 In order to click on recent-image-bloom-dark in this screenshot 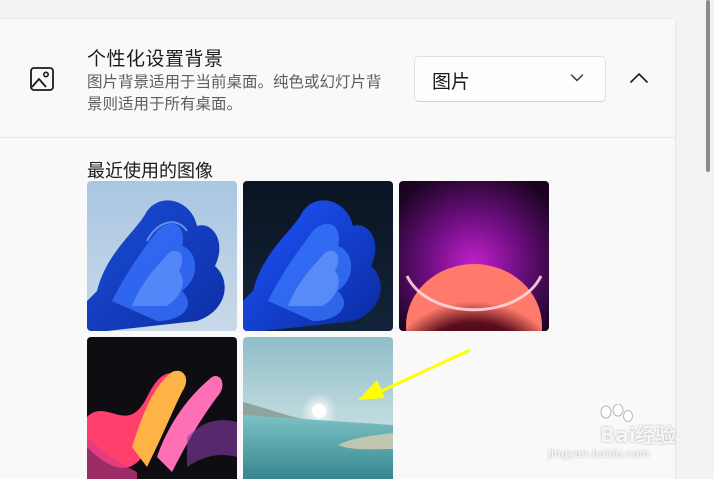, I will do `click(318, 256)`.